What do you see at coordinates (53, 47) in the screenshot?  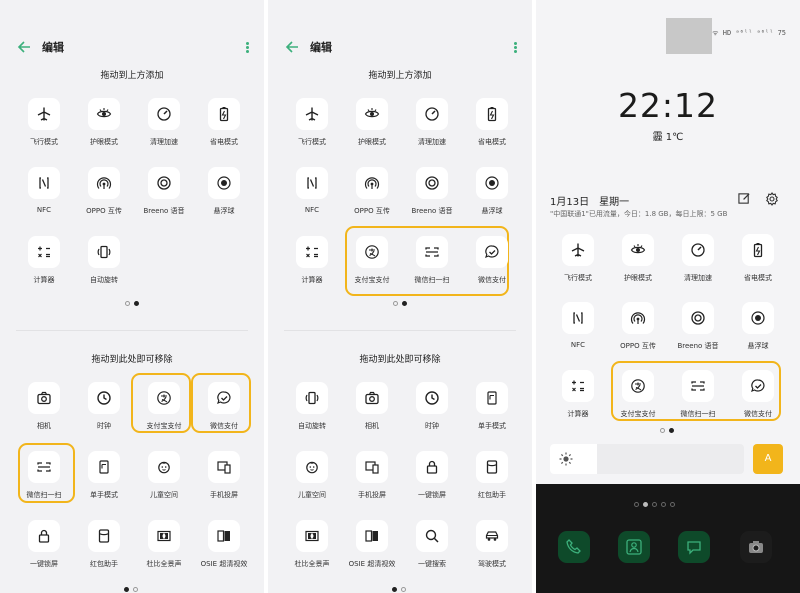 I see `page-title: 编辑` at bounding box center [53, 47].